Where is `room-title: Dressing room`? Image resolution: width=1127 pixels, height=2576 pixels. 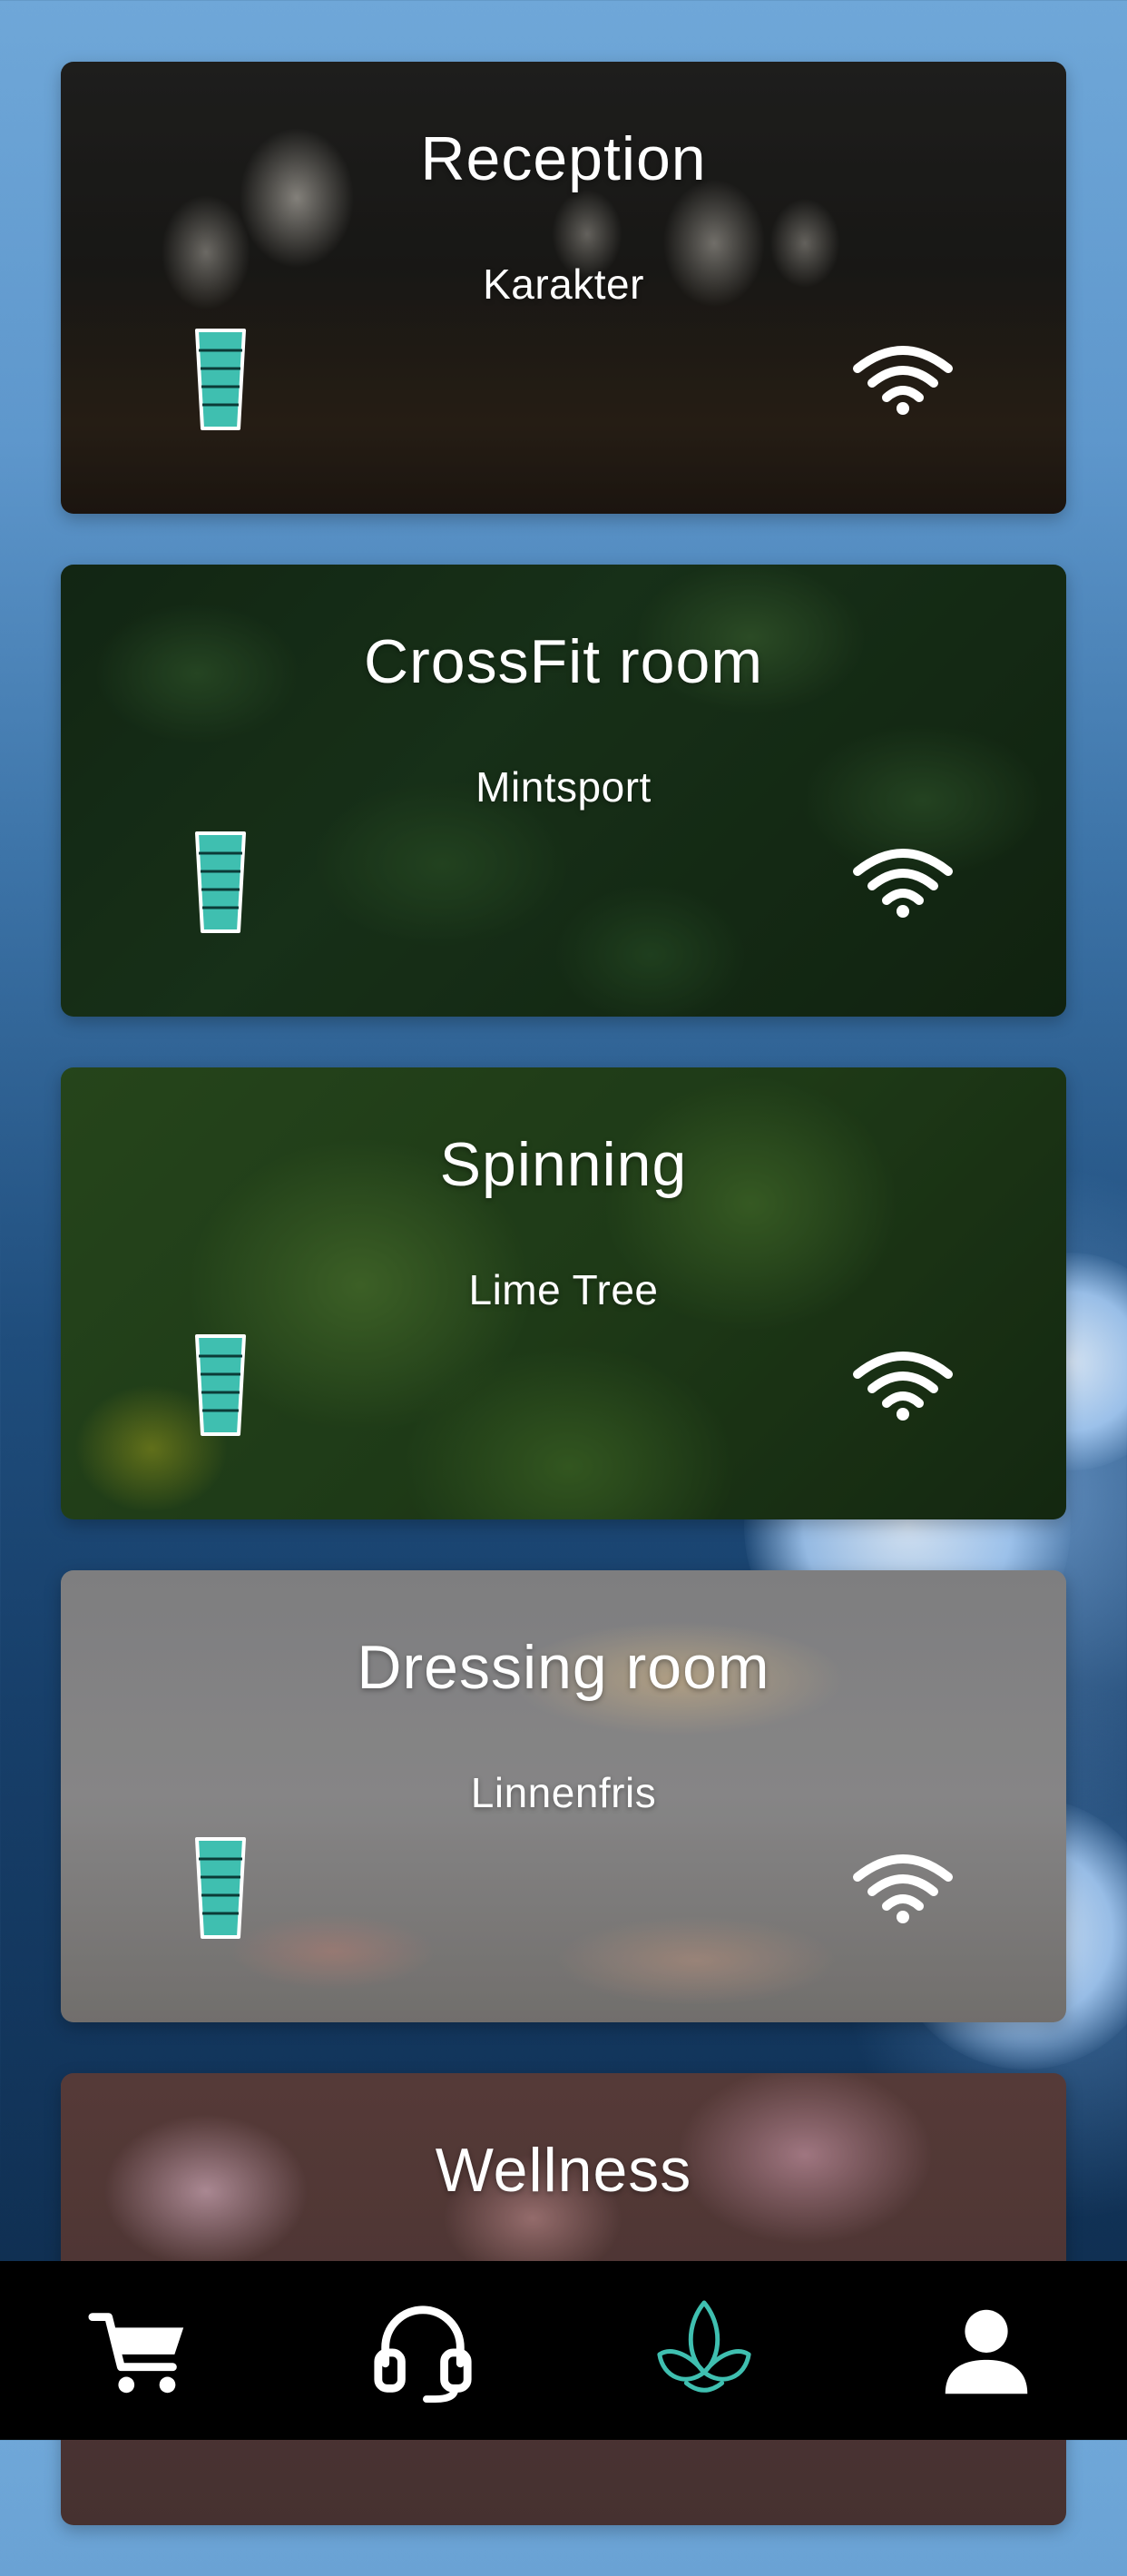 room-title: Dressing room is located at coordinates (563, 1667).